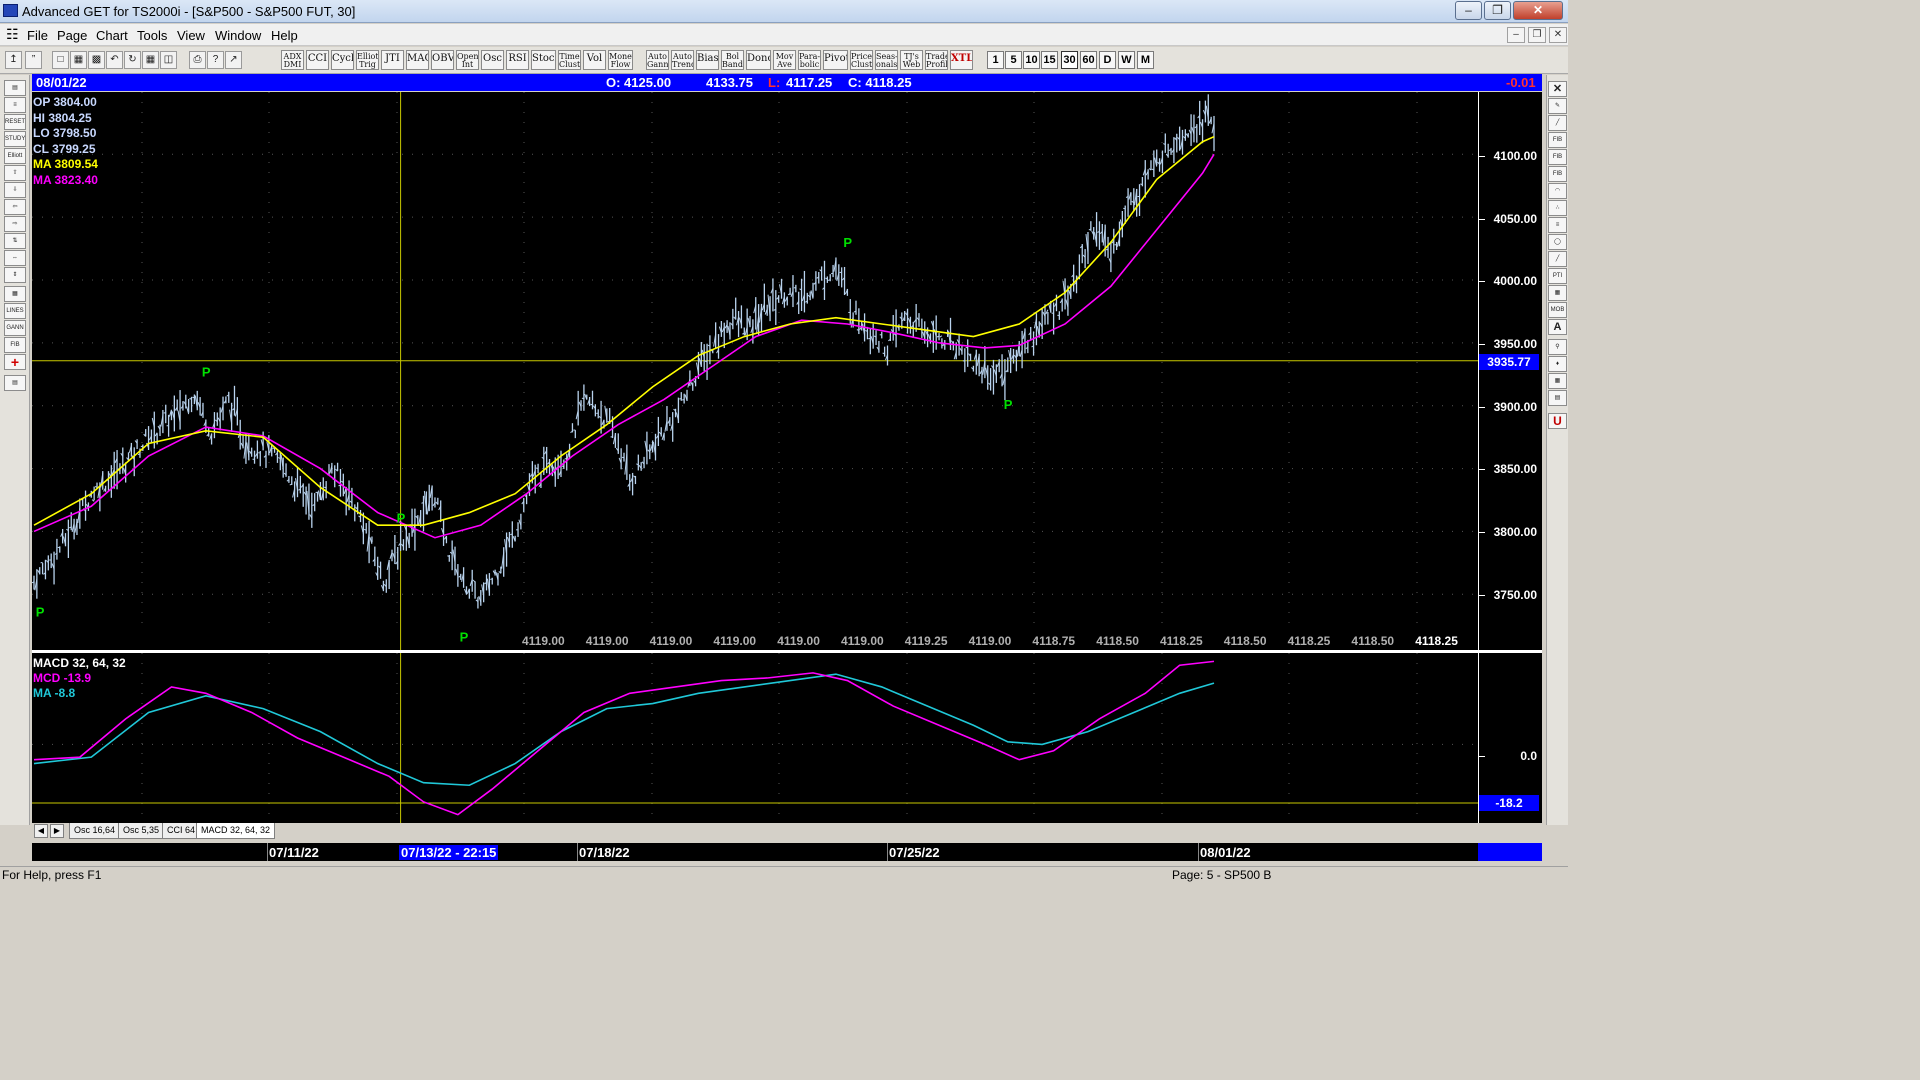  I want to click on study-adx-dmi-button: ADX DMI, so click(292, 60).